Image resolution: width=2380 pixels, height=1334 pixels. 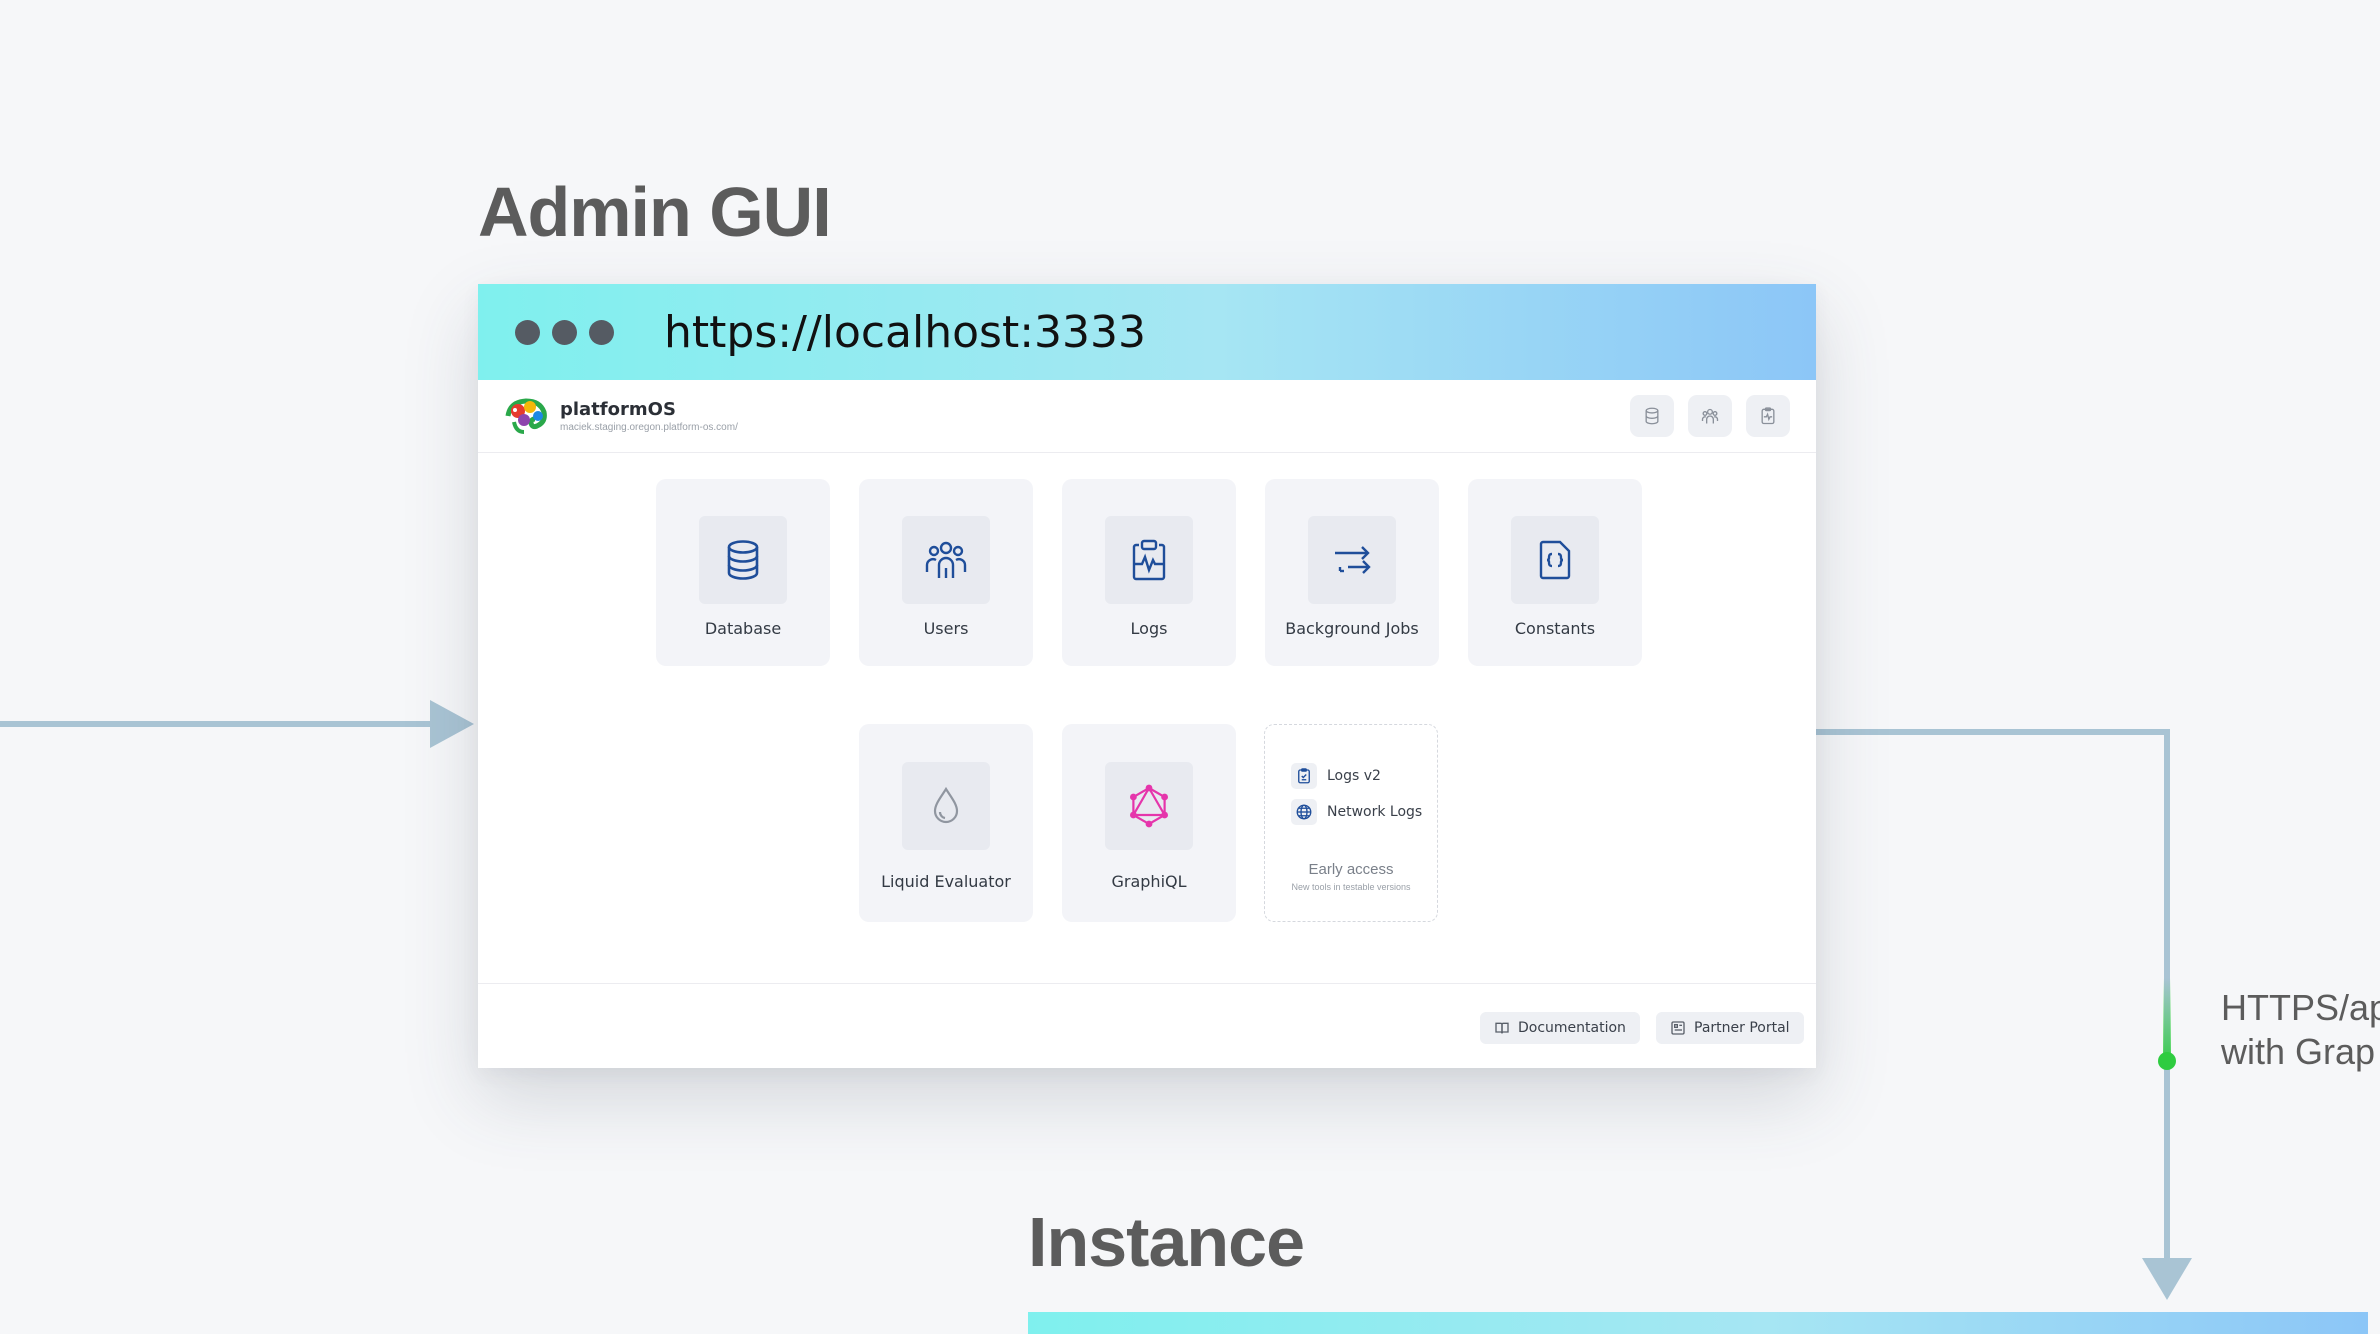 What do you see at coordinates (526, 416) in the screenshot?
I see `chameleon-logo-icon` at bounding box center [526, 416].